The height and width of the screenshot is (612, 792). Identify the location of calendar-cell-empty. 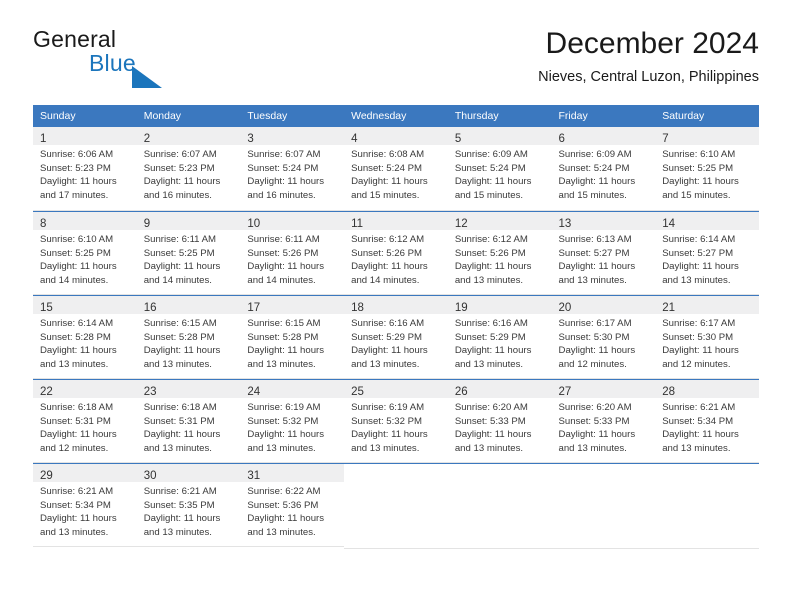
(499, 506).